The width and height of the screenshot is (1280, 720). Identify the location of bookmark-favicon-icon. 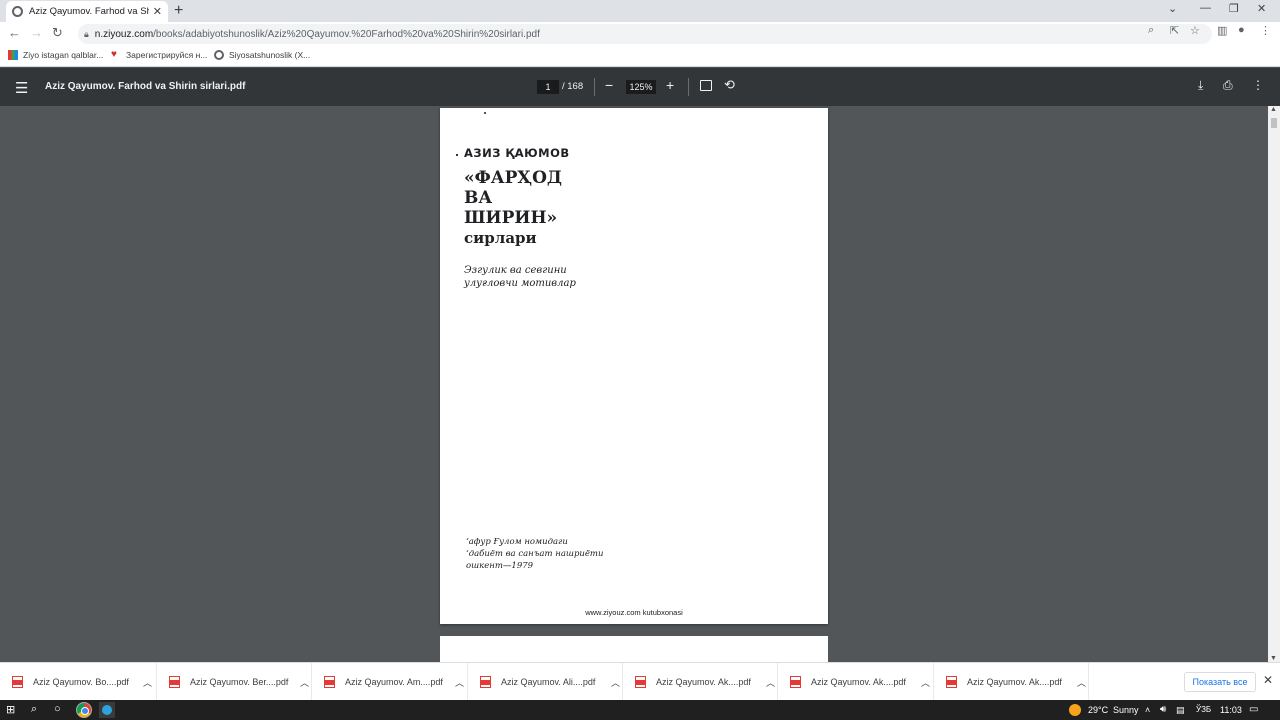
(13, 55).